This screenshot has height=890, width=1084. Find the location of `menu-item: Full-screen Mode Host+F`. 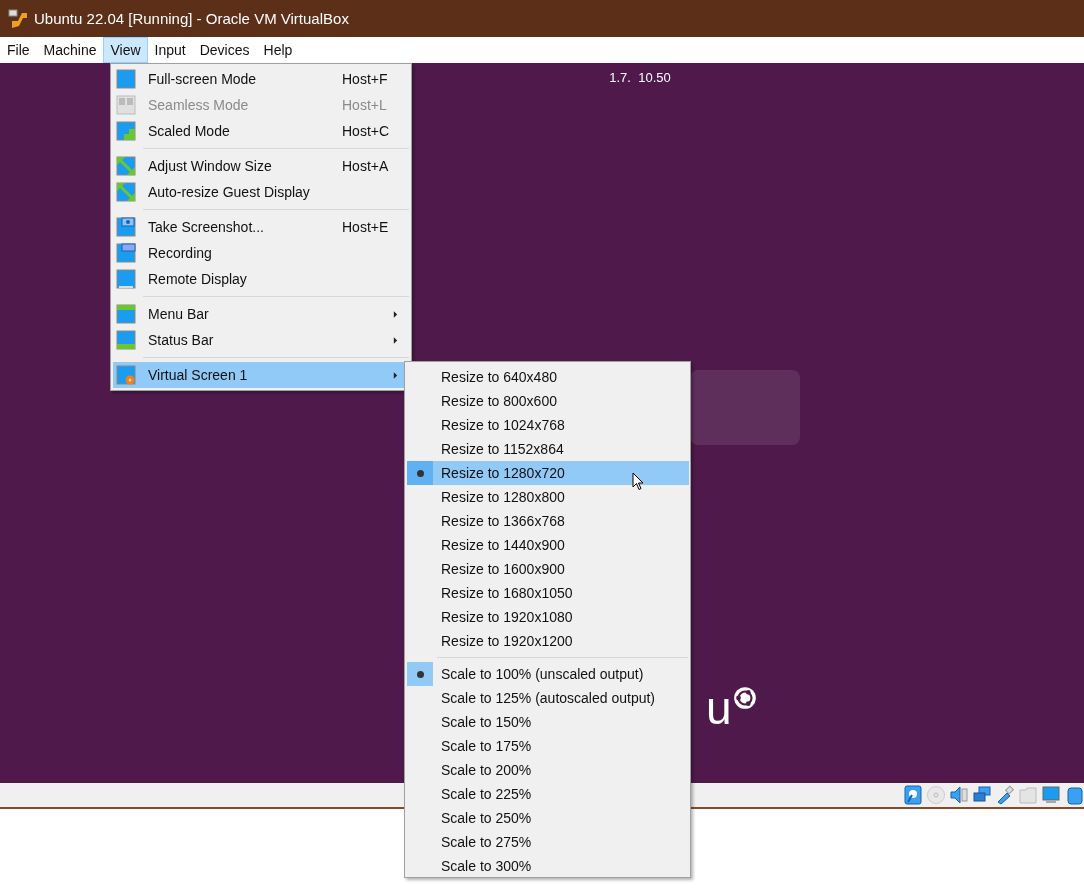

menu-item: Full-screen Mode Host+F is located at coordinates (260, 79).